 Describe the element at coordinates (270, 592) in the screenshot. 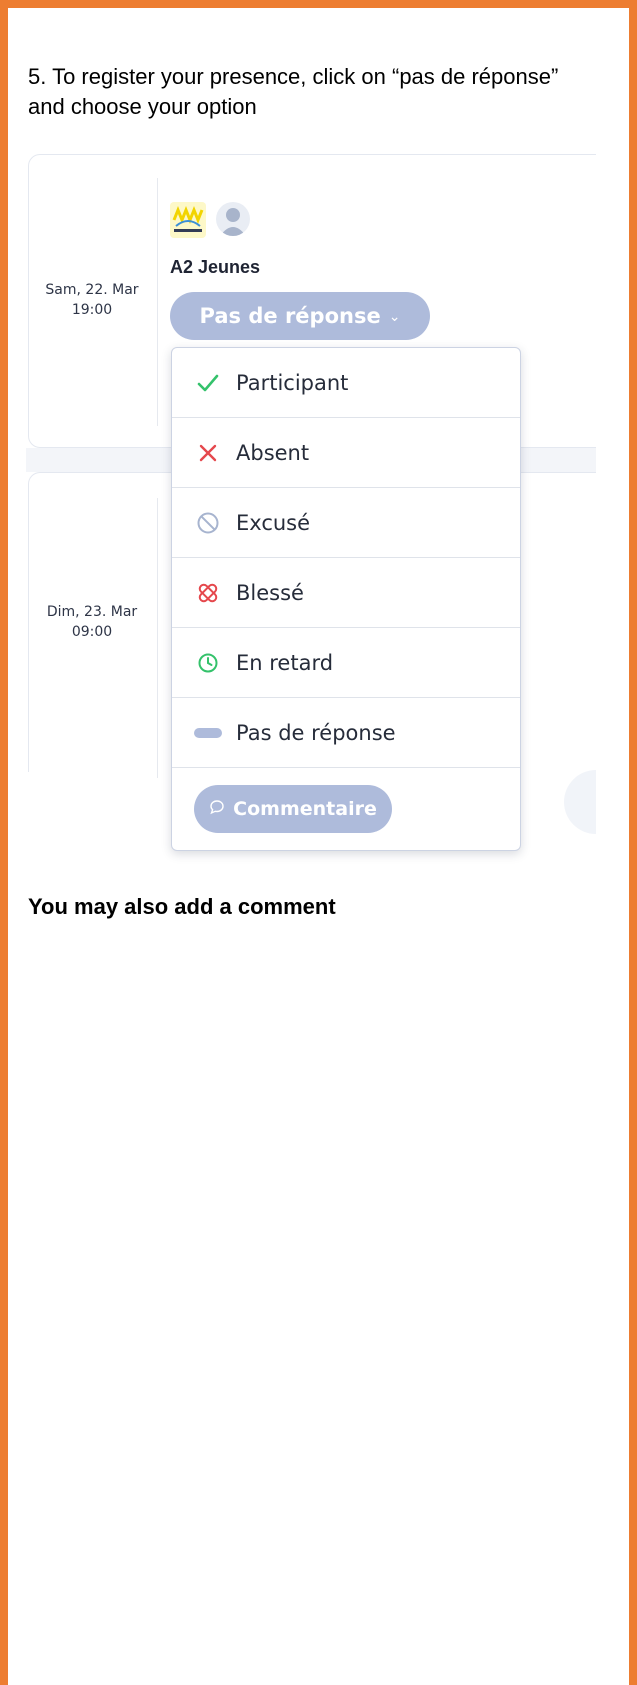

I see `option-label: Blessé` at that location.